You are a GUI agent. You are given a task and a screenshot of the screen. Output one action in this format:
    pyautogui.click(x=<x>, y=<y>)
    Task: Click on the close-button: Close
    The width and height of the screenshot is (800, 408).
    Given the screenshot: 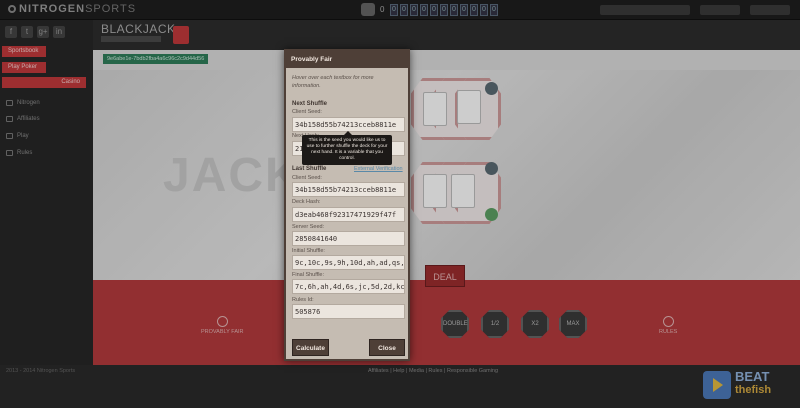 What is the action you would take?
    pyautogui.click(x=387, y=347)
    